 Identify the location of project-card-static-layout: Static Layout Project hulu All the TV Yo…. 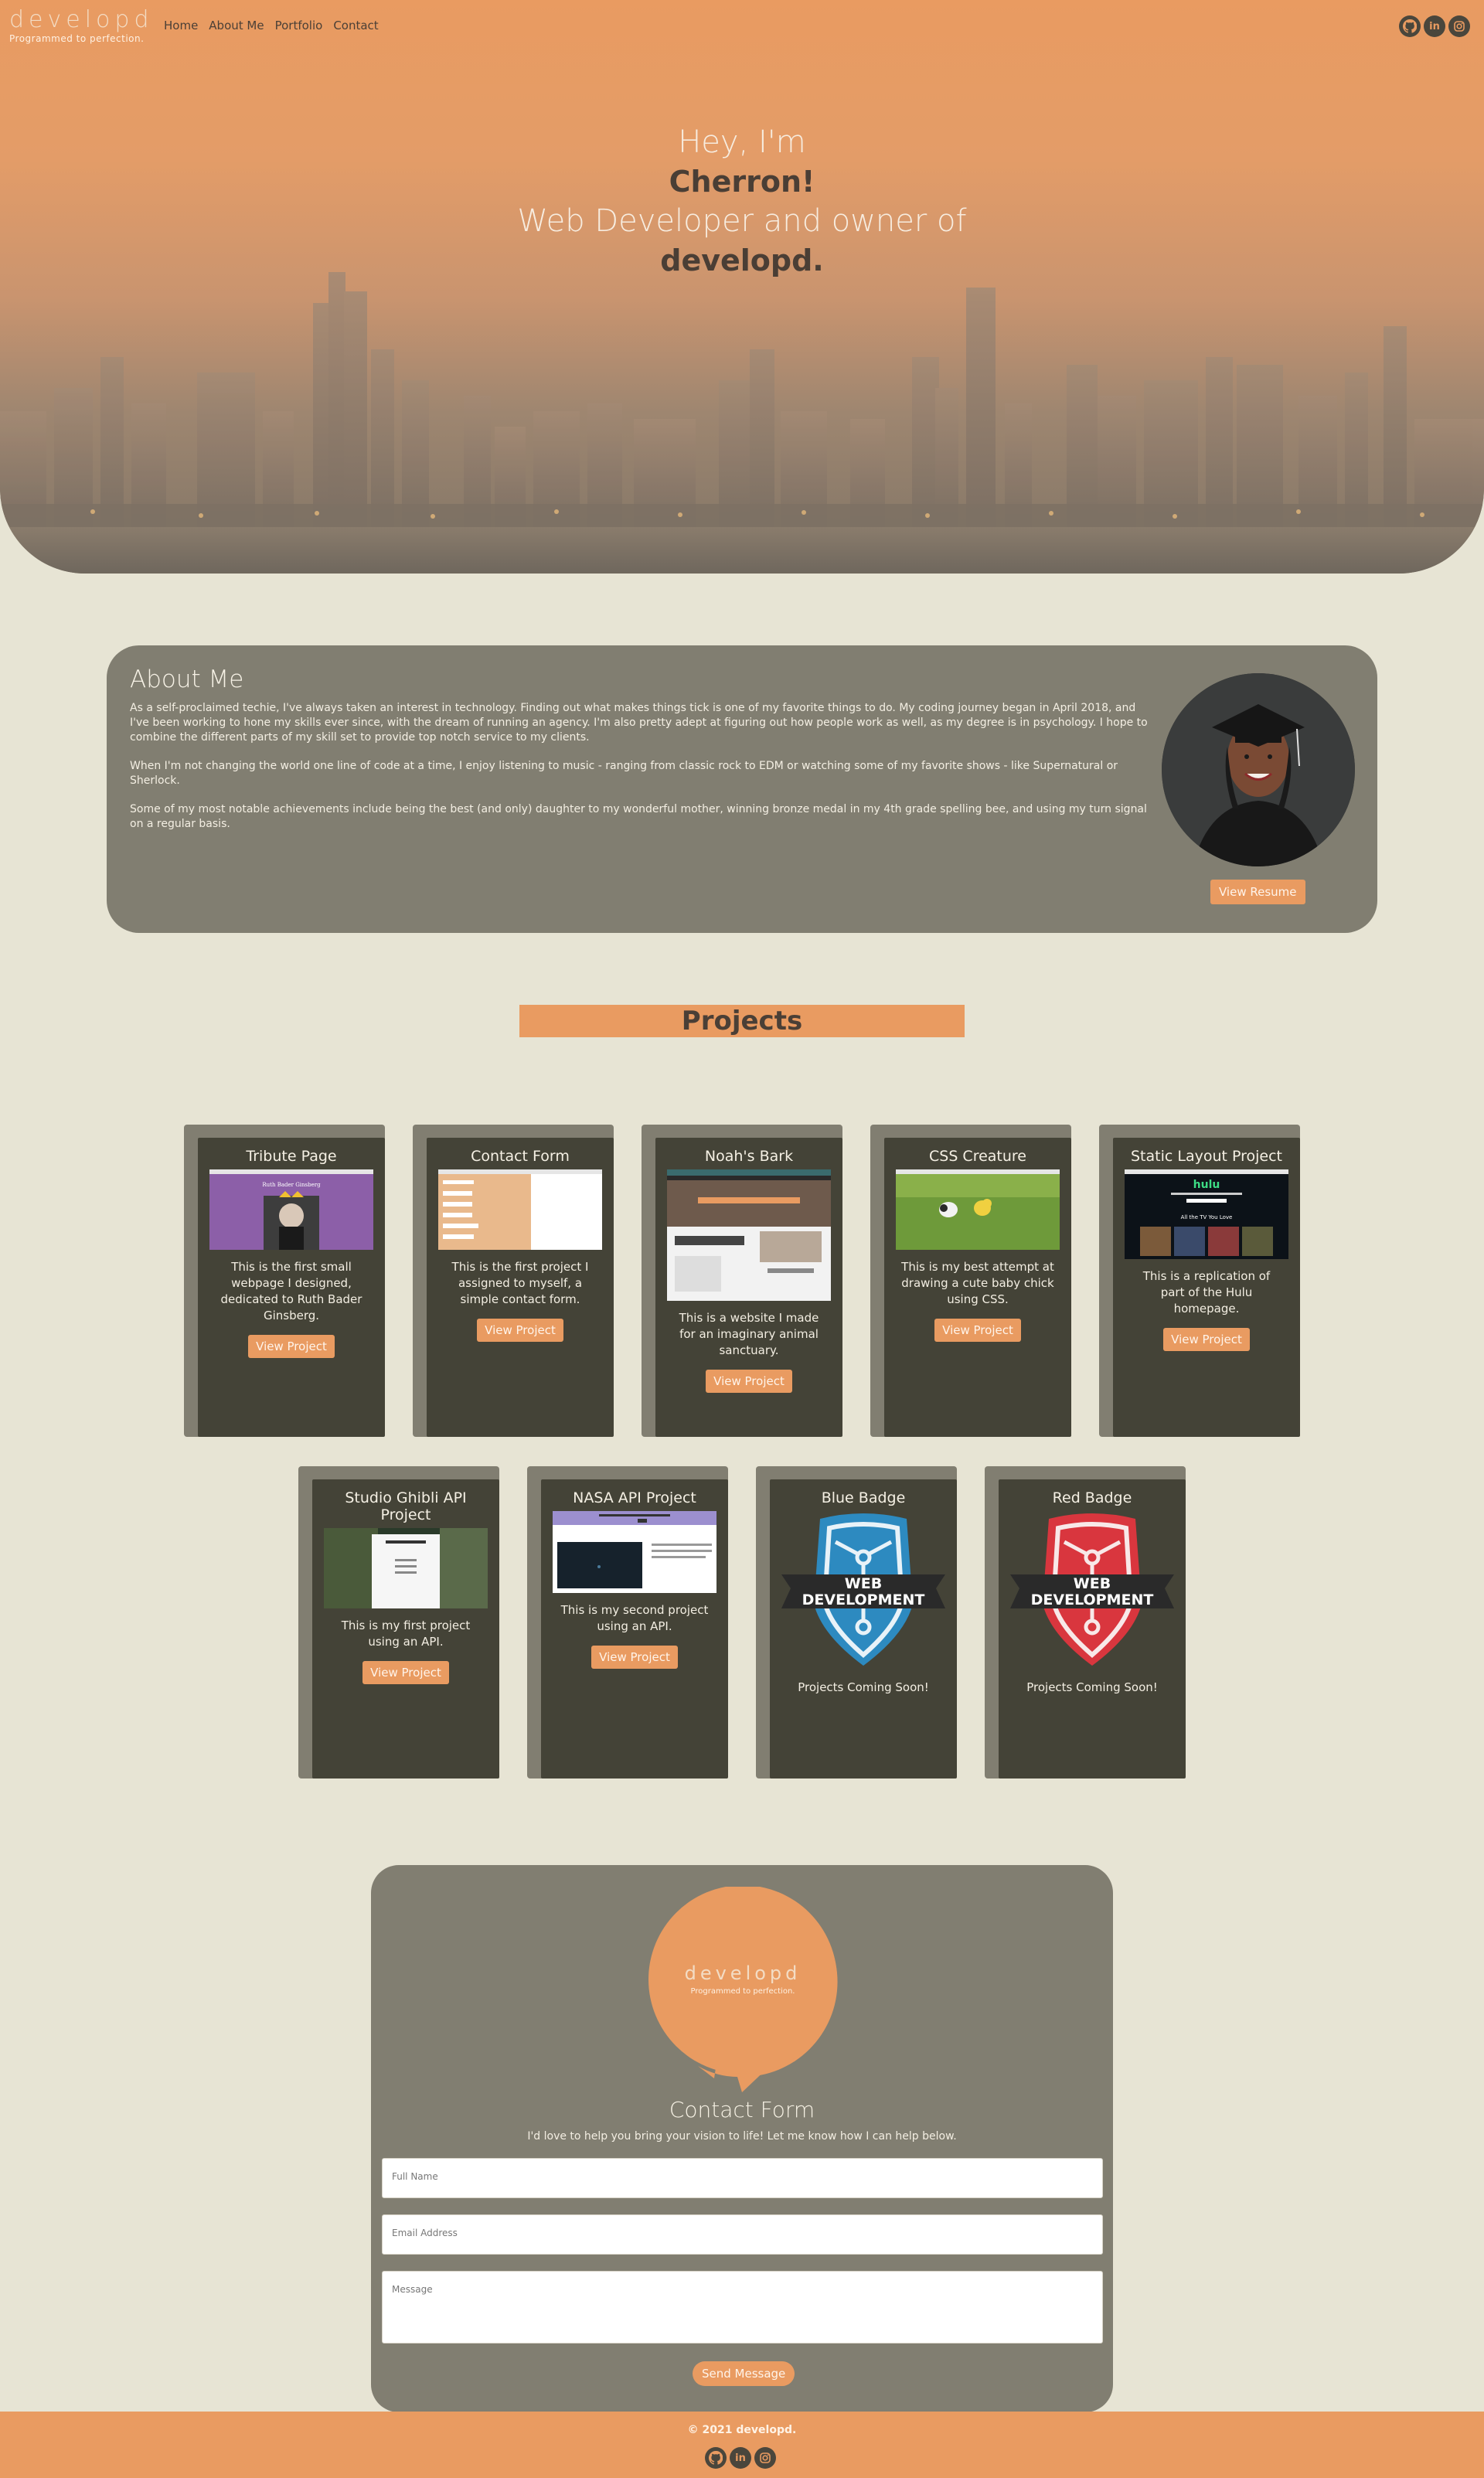
(1199, 1281).